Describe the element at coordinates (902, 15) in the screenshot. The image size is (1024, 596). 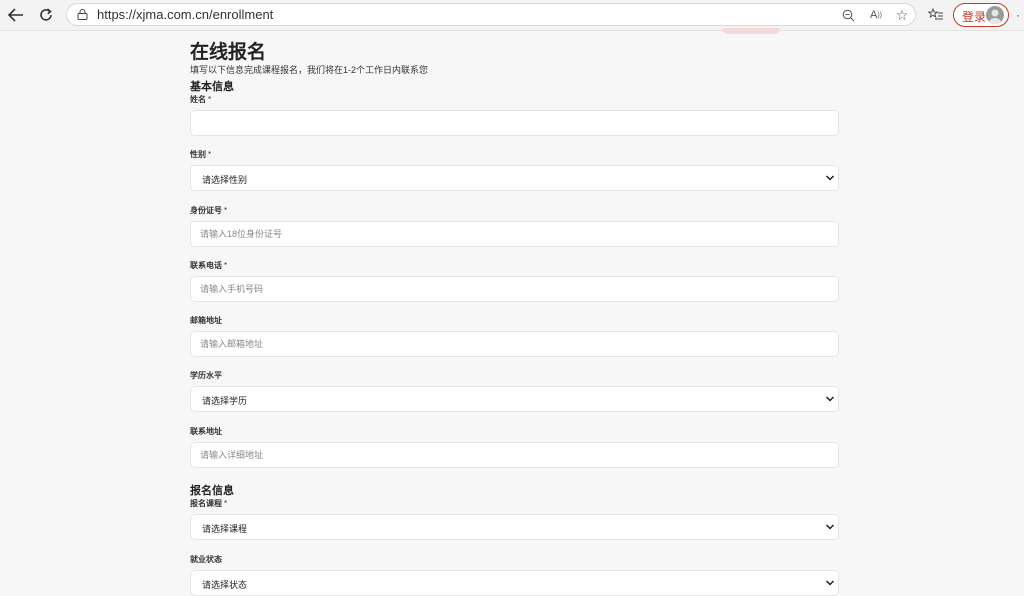
I see `favorite-star-icon: ☆` at that location.